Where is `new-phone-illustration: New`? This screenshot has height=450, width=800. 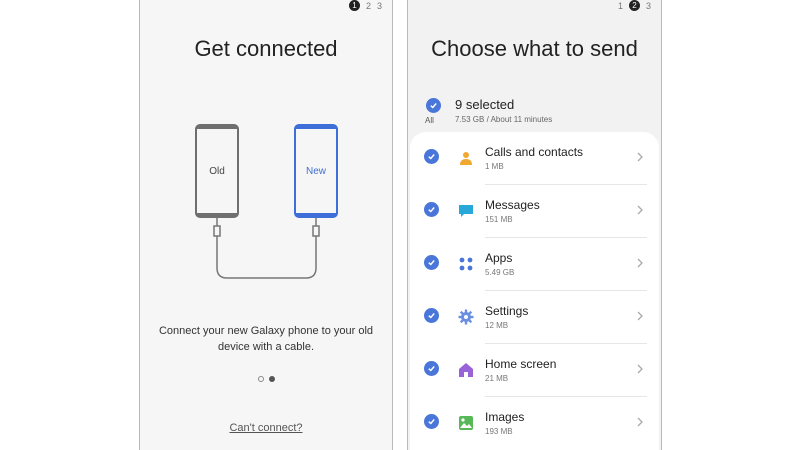
new-phone-illustration: New is located at coordinates (316, 171).